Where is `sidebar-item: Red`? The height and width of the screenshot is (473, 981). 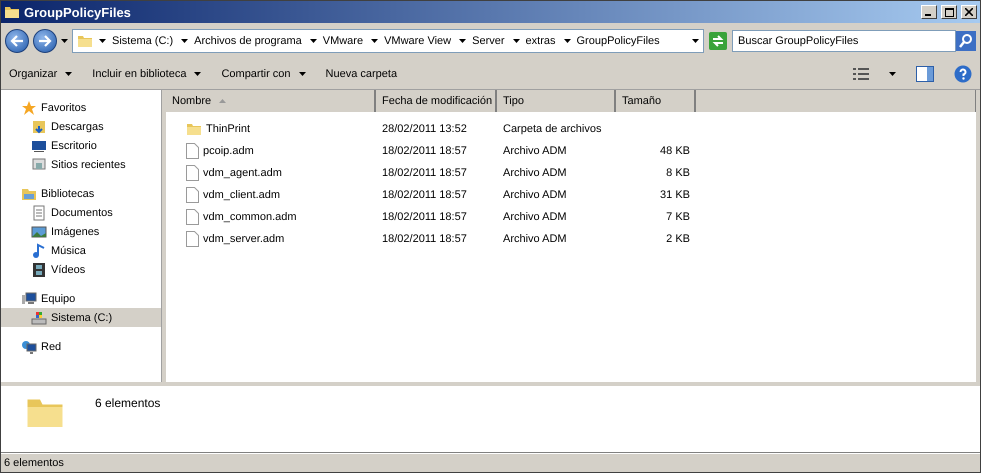 sidebar-item: Red is located at coordinates (81, 346).